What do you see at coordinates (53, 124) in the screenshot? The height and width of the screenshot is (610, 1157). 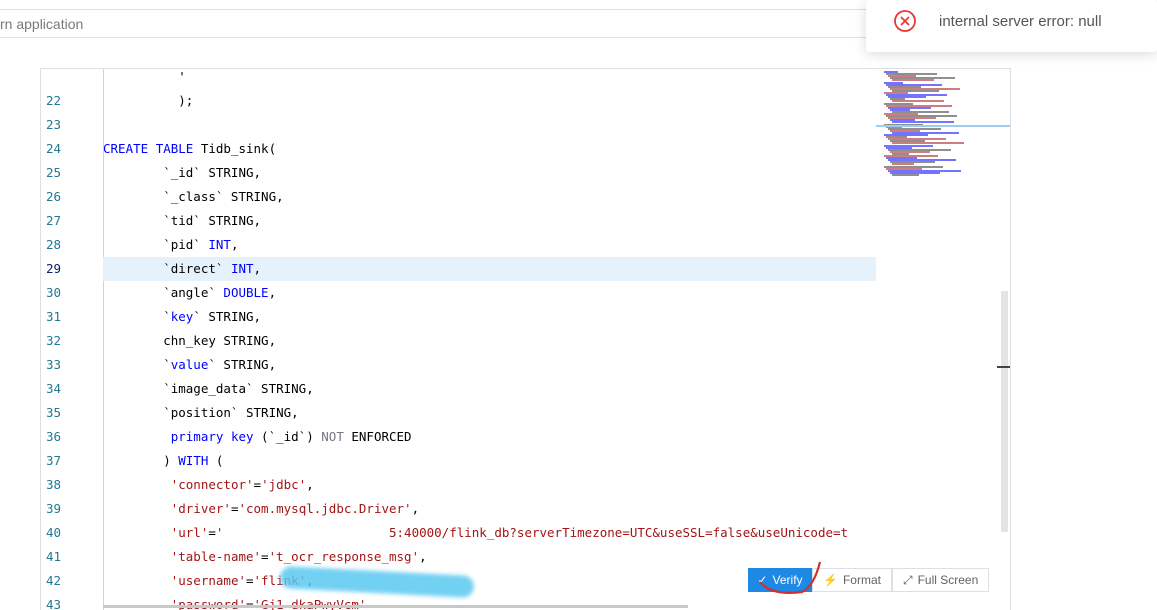 I see `line-number: 23` at bounding box center [53, 124].